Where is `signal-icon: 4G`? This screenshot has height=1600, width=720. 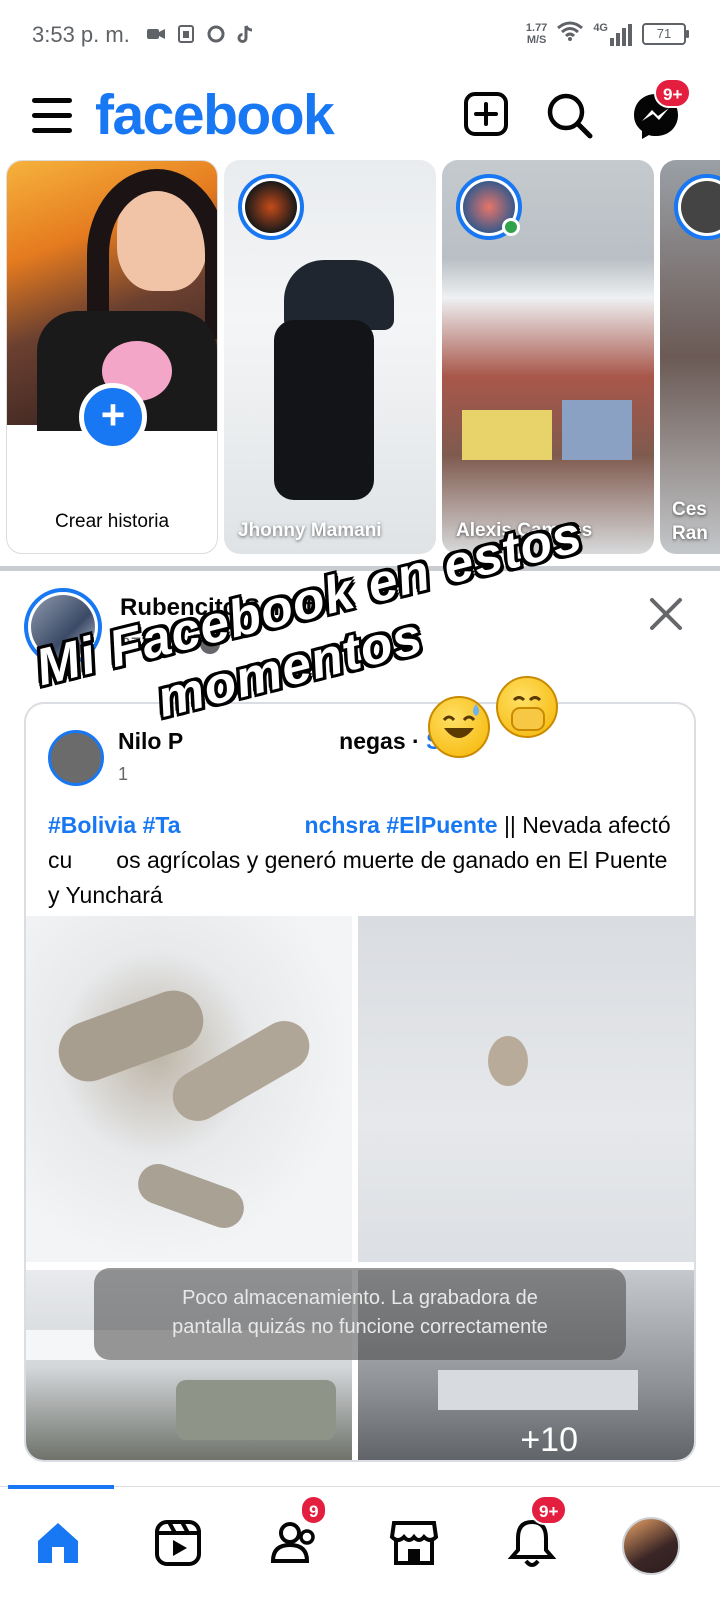
signal-icon: 4G is located at coordinates (612, 34).